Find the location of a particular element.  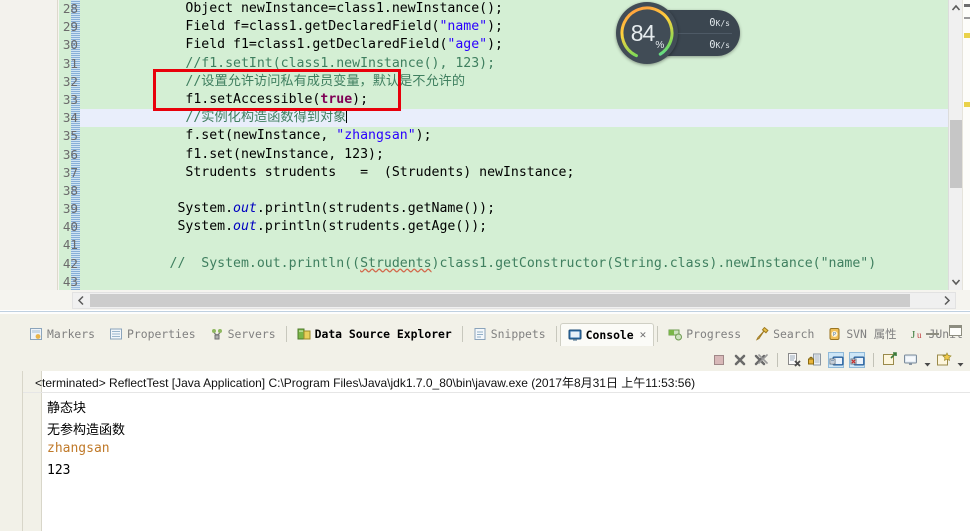

code-line-text: Field f1=class1.getDeclaredField("age"); is located at coordinates (304, 45).